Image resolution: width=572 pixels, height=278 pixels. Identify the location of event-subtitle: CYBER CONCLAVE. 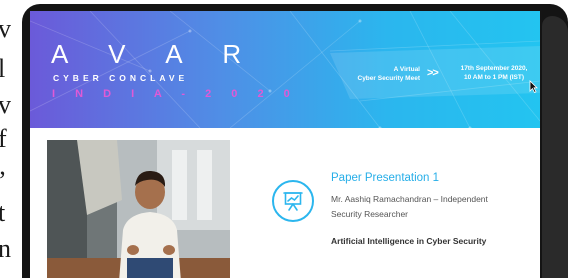
(121, 78).